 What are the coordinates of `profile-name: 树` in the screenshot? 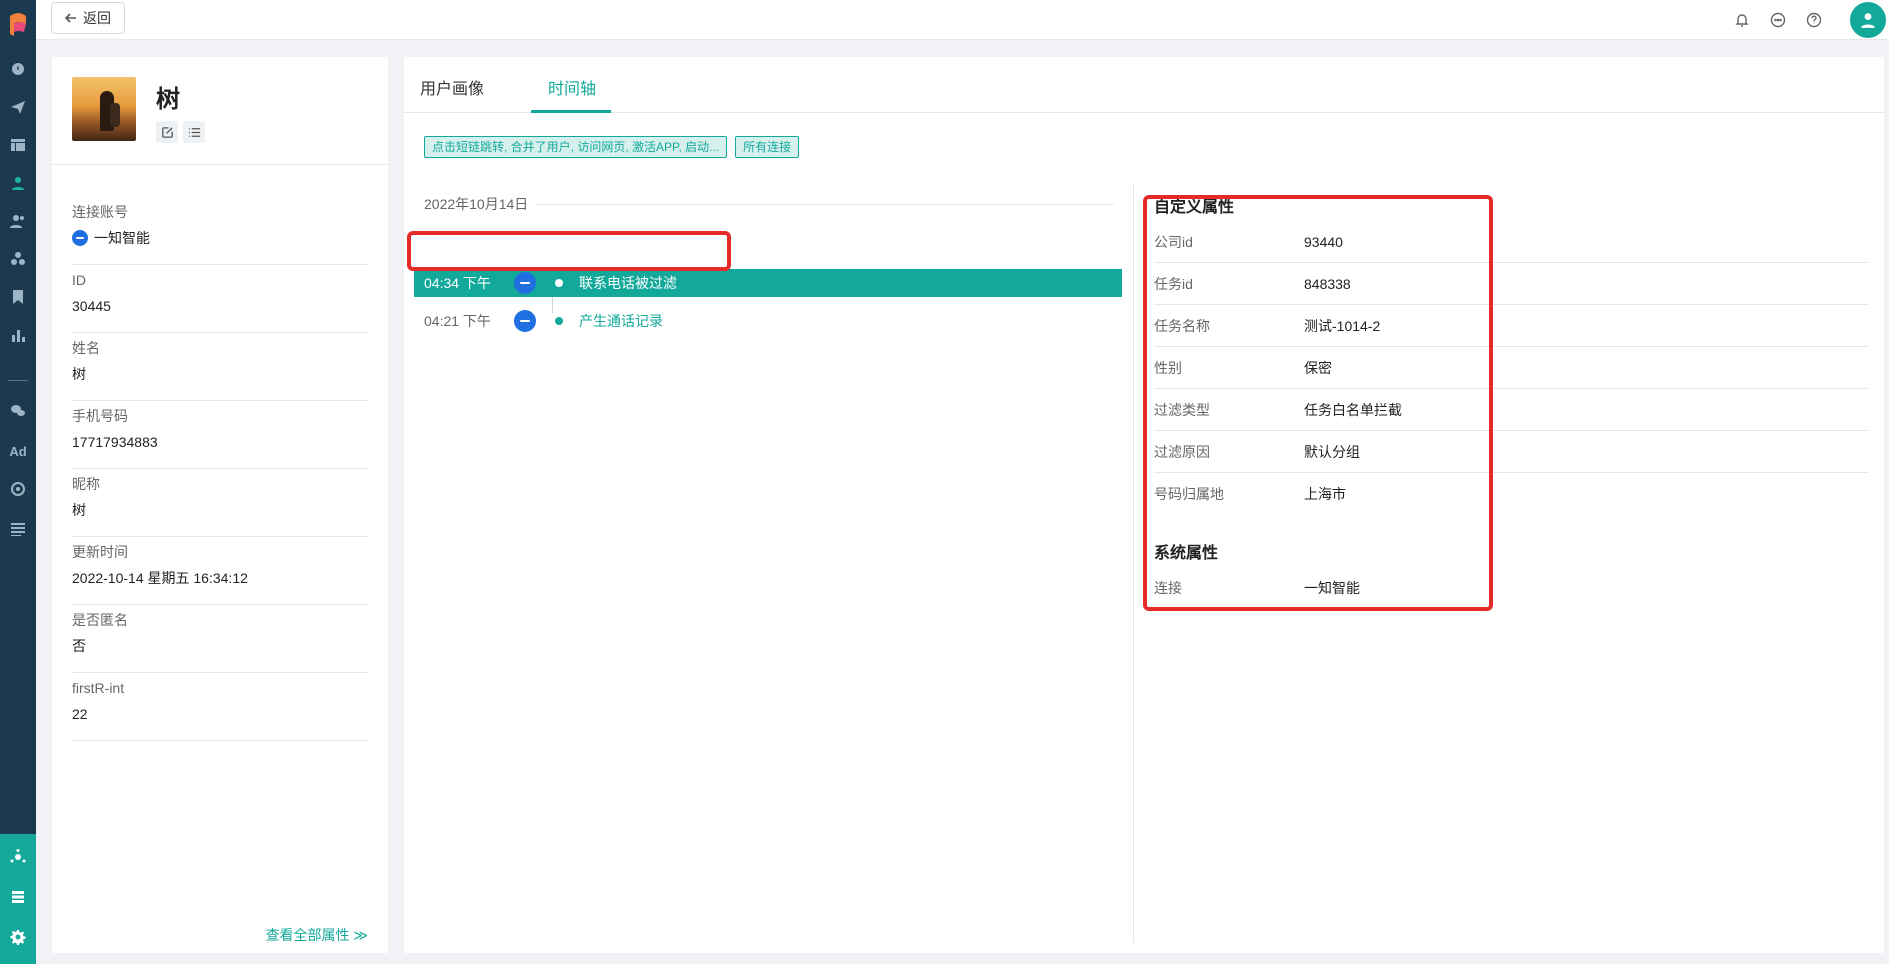 It's located at (168, 99).